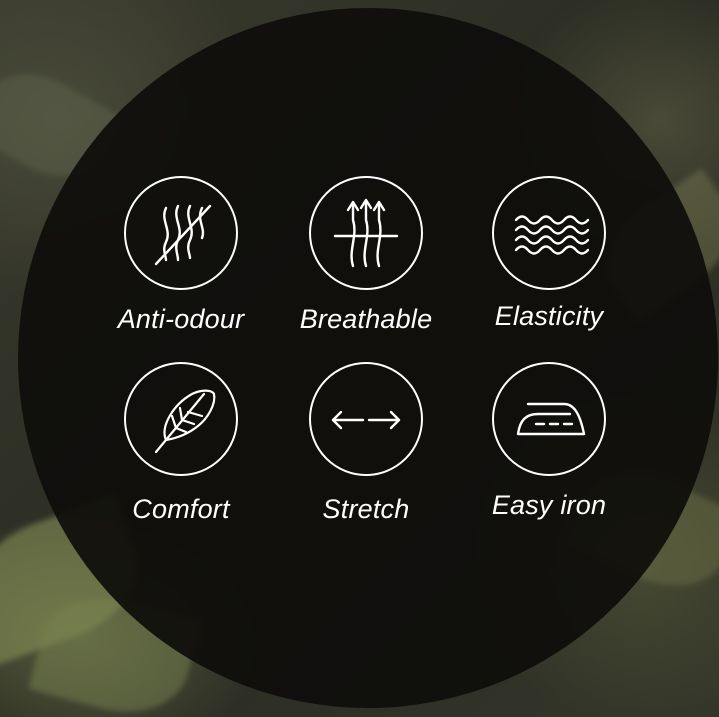 Image resolution: width=719 pixels, height=717 pixels. Describe the element at coordinates (549, 316) in the screenshot. I see `feature-label: Elasticity` at that location.